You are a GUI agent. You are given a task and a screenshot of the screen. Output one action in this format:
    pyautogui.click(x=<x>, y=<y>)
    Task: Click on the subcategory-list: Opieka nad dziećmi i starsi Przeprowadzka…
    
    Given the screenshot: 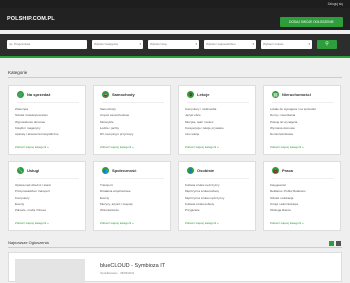 What is the action you would take?
    pyautogui.click(x=33, y=197)
    